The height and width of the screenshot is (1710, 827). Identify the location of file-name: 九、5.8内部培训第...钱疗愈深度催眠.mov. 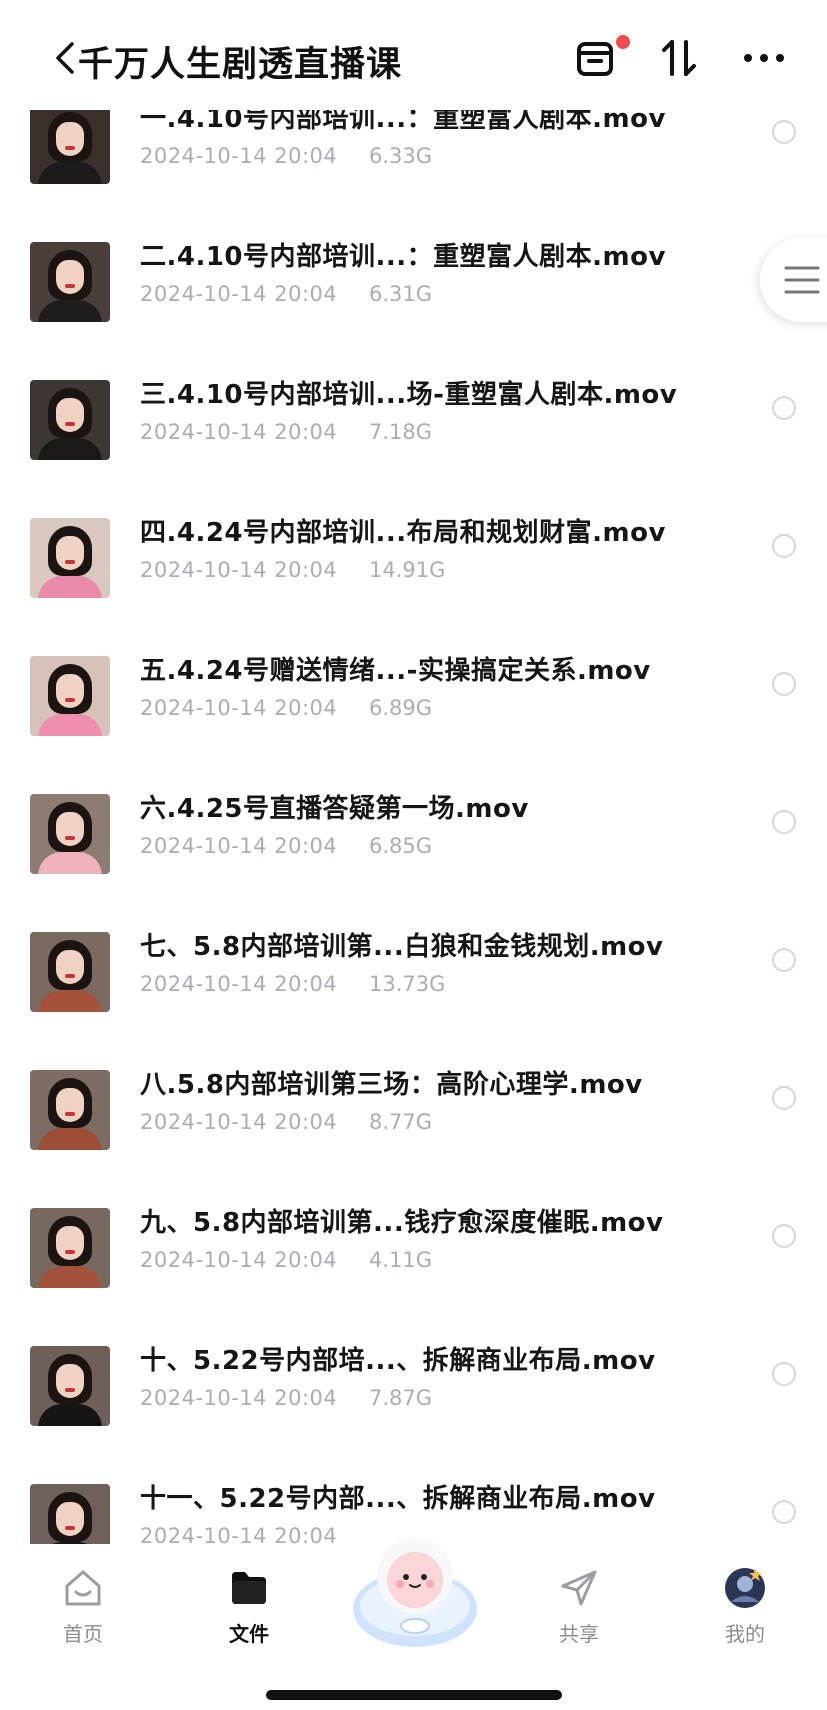
(401, 1220).